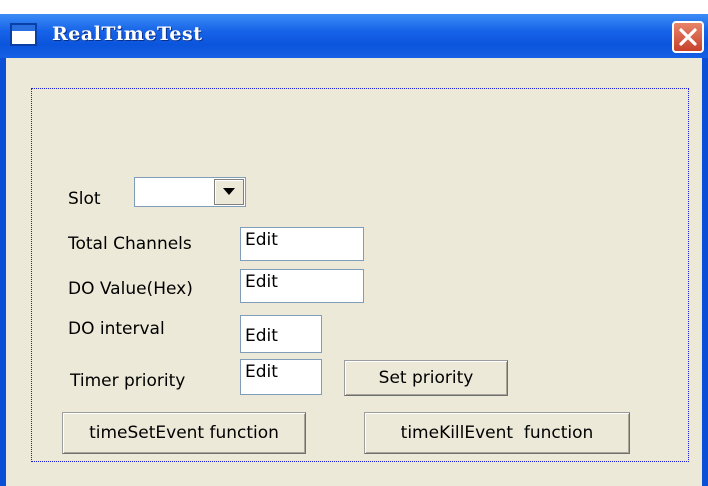 This screenshot has height=486, width=708. I want to click on time-set-event-button: timeSetEvent function, so click(184, 433).